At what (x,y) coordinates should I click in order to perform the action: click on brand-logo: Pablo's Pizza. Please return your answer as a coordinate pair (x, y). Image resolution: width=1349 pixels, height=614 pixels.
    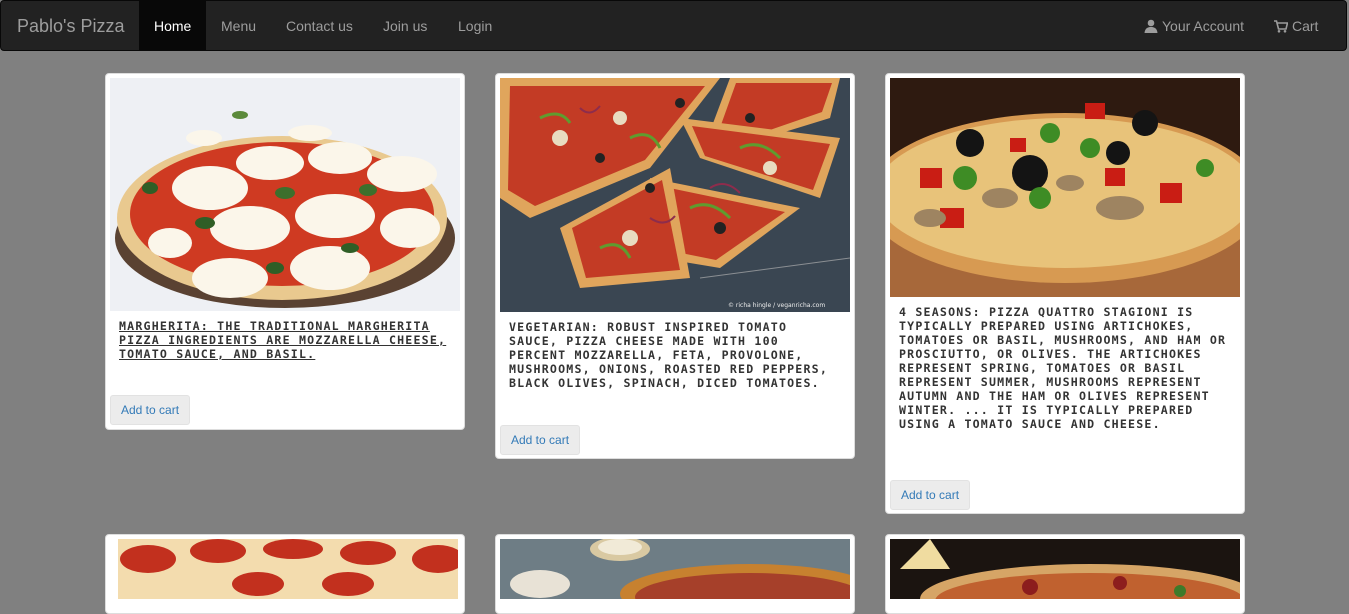
    Looking at the image, I should click on (71, 26).